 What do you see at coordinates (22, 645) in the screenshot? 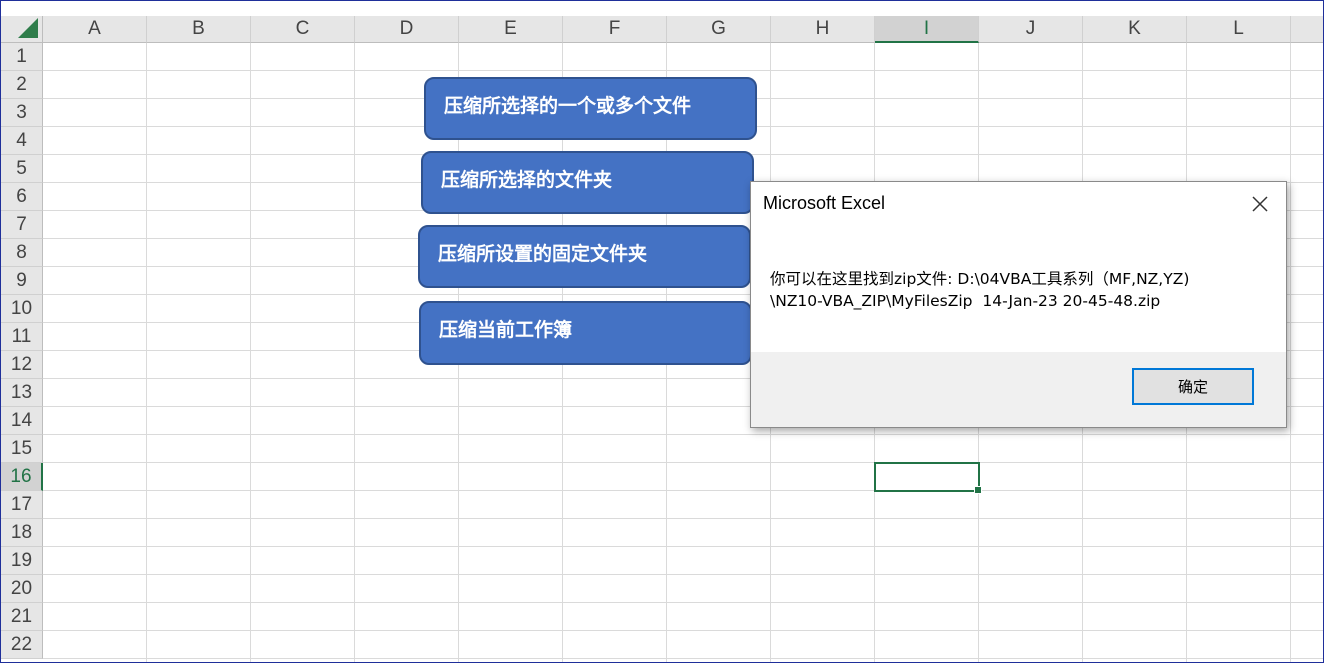
I see `row-header-22: 22` at bounding box center [22, 645].